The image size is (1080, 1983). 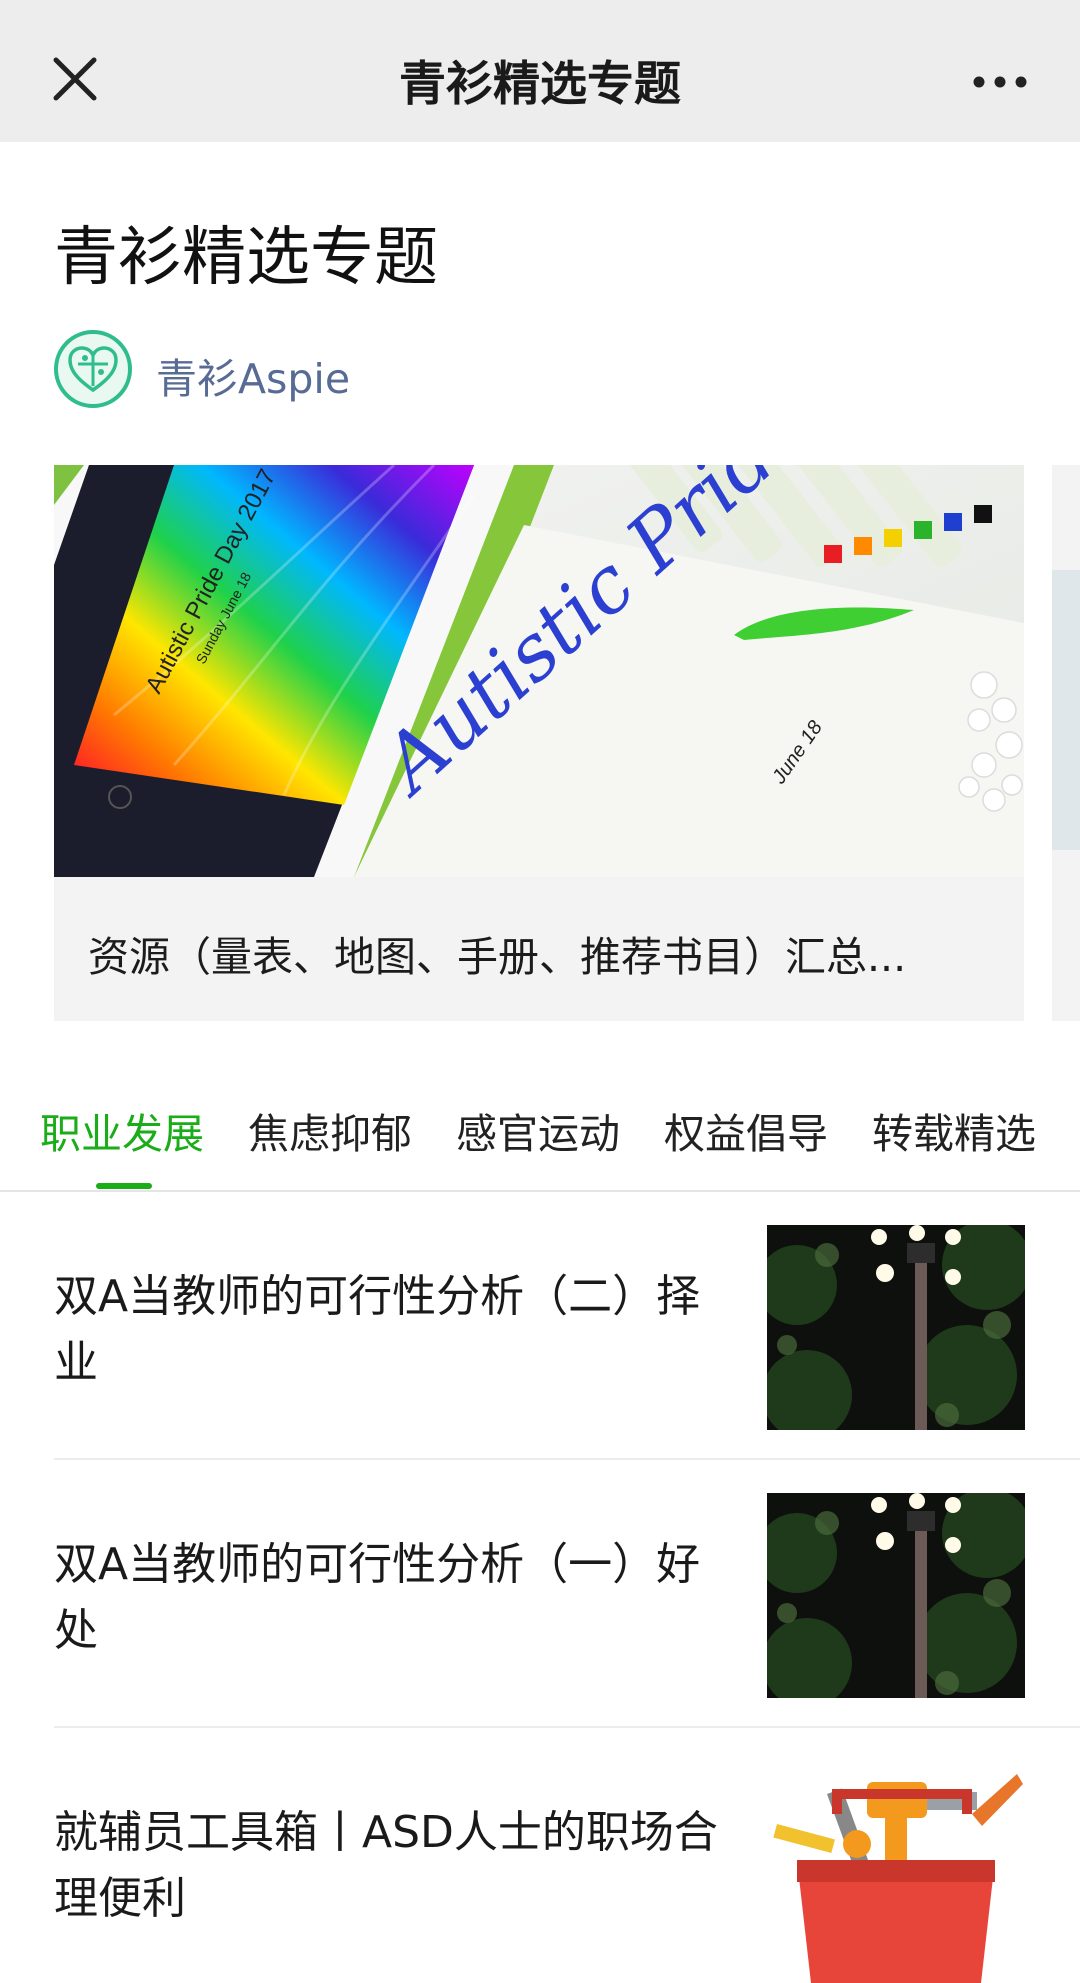 What do you see at coordinates (124, 1186) in the screenshot?
I see `active-tab-indicator` at bounding box center [124, 1186].